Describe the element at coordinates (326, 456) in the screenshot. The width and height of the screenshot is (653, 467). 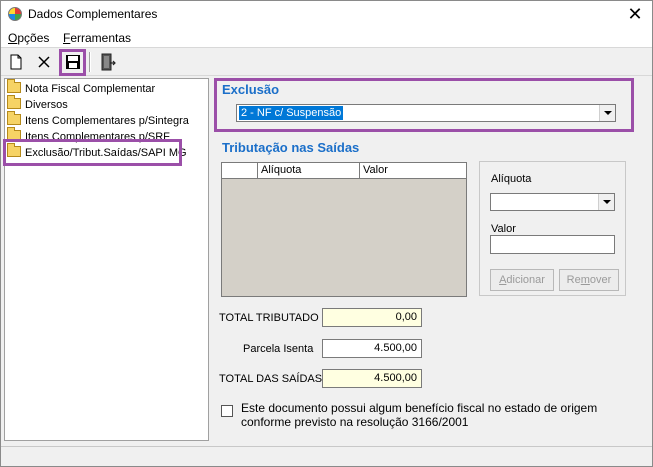
I see `status-bar` at that location.